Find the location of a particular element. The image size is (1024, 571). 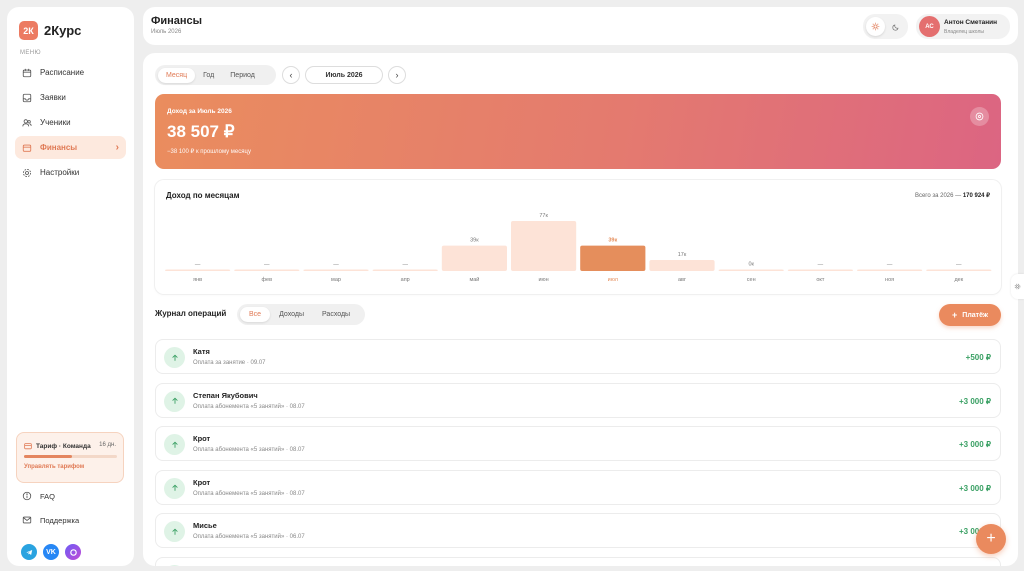

chevron-left-icon: ‹ is located at coordinates (291, 75).